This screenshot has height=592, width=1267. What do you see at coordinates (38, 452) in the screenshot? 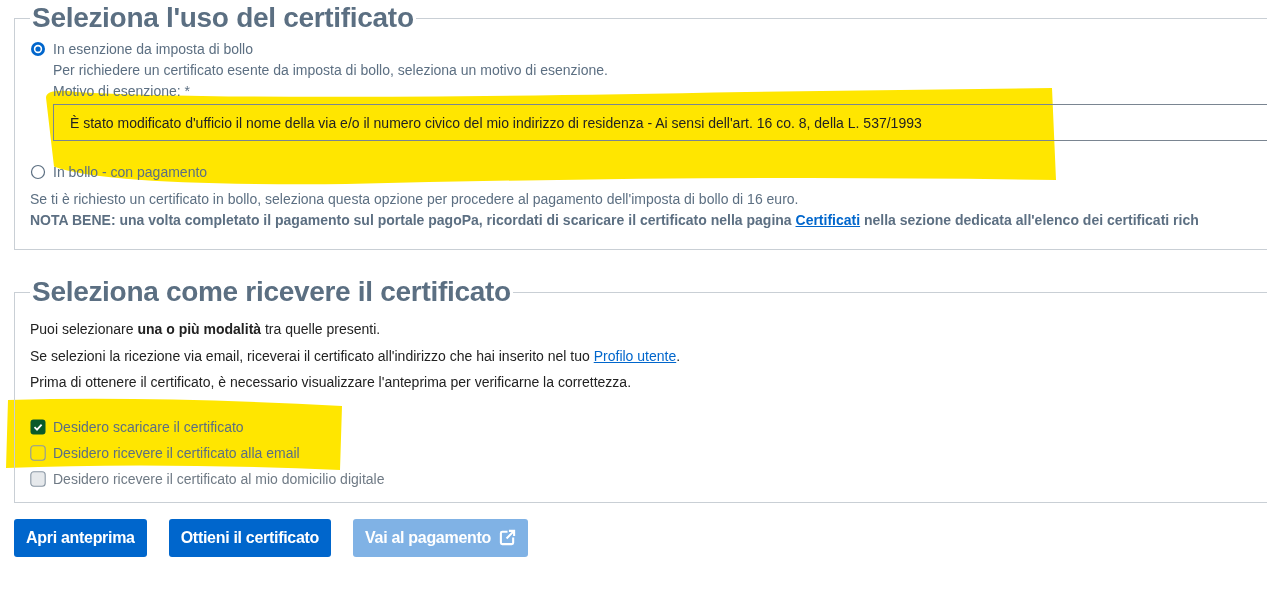
I see `checkbox` at bounding box center [38, 452].